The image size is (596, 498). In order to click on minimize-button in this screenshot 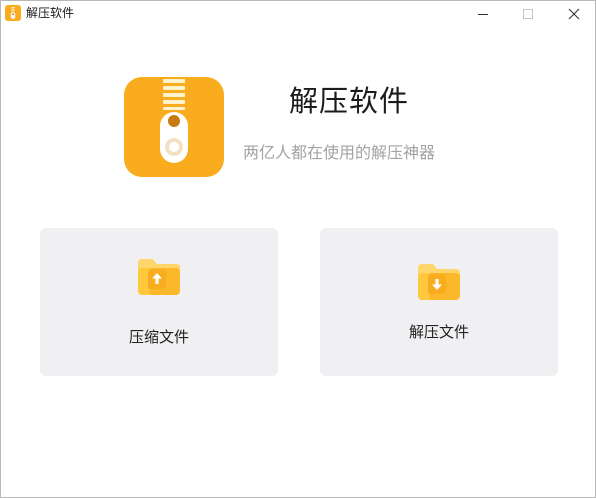, I will do `click(483, 14)`.